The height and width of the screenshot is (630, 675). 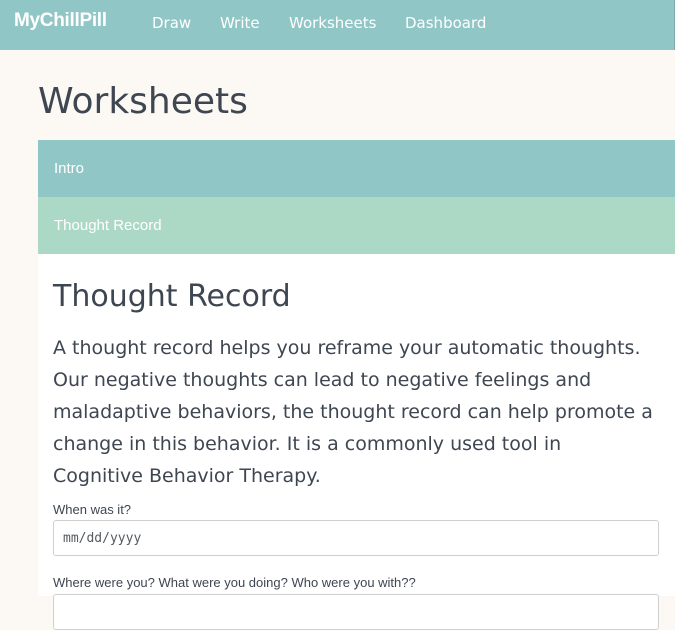 I want to click on where-input, so click(x=356, y=612).